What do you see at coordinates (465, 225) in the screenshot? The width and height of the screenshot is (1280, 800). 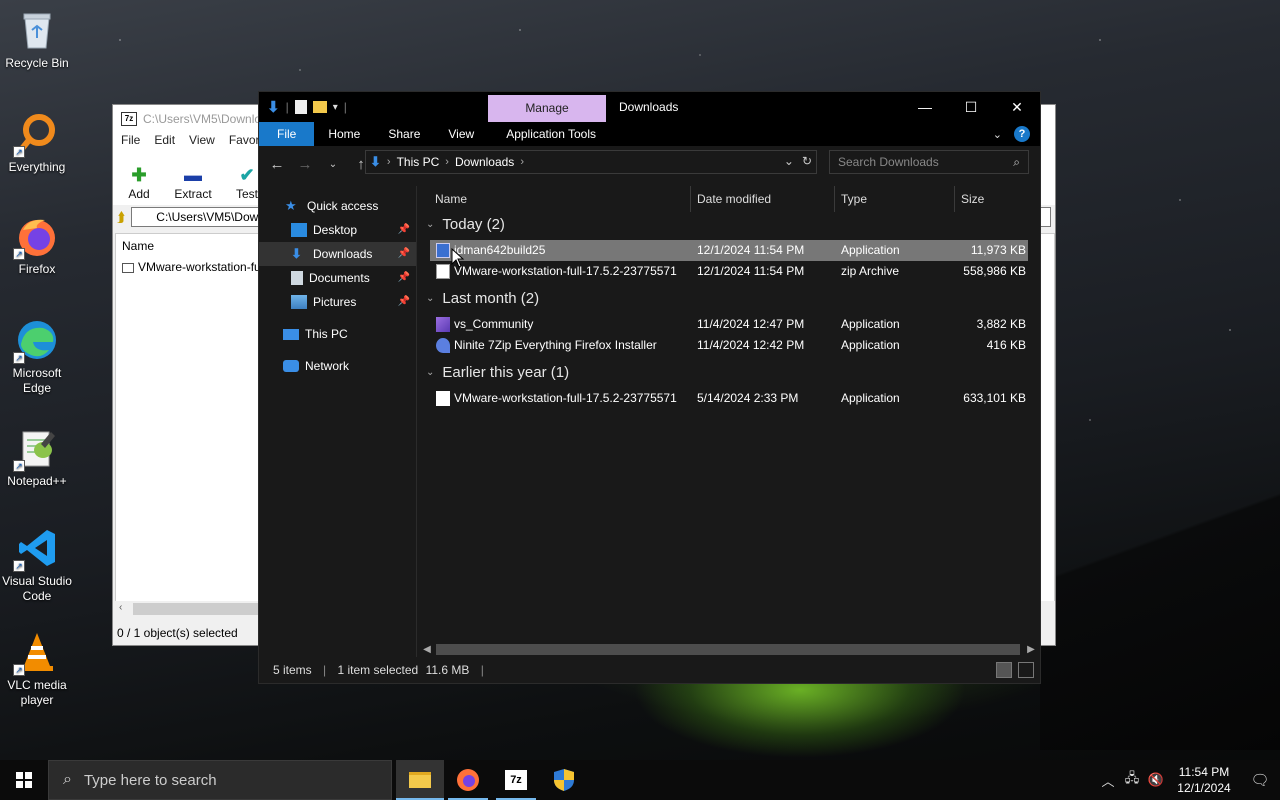 I see `group-header: ⌄ Today (2)` at bounding box center [465, 225].